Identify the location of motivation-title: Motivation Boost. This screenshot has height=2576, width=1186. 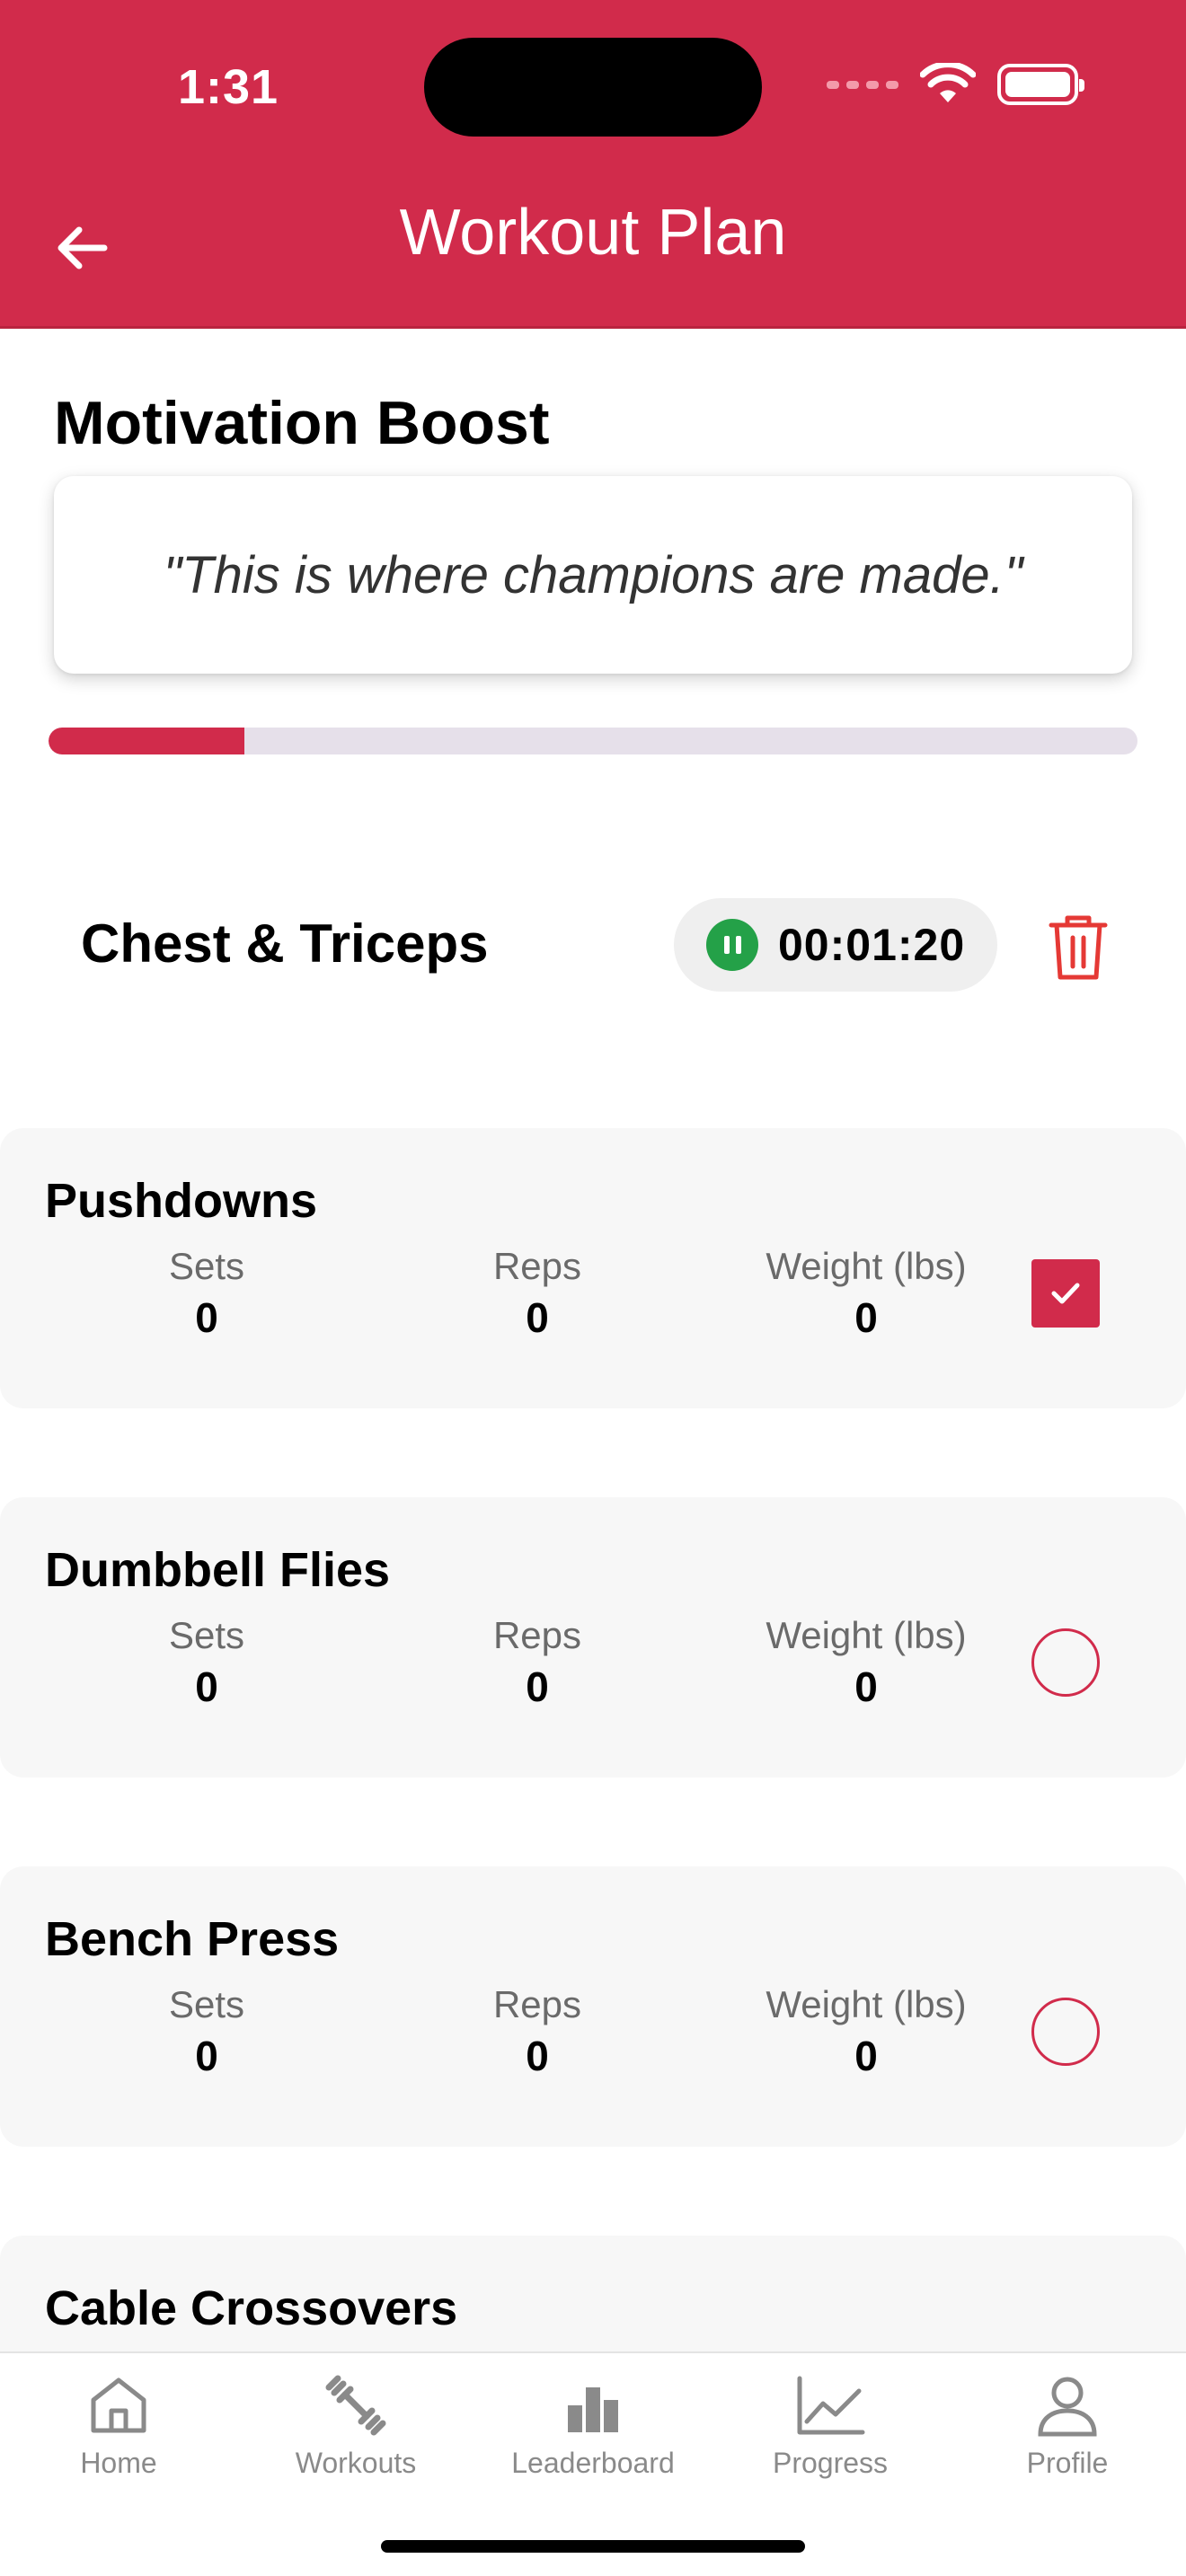
(302, 423).